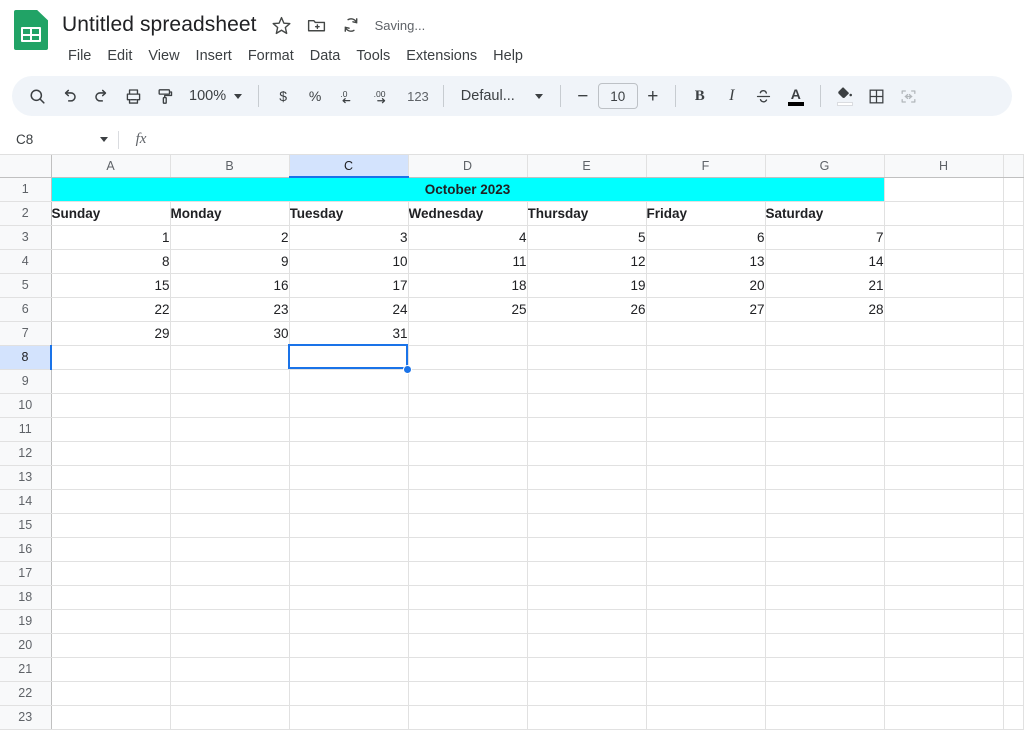  Describe the element at coordinates (230, 261) in the screenshot. I see `cell-b4: 9` at that location.